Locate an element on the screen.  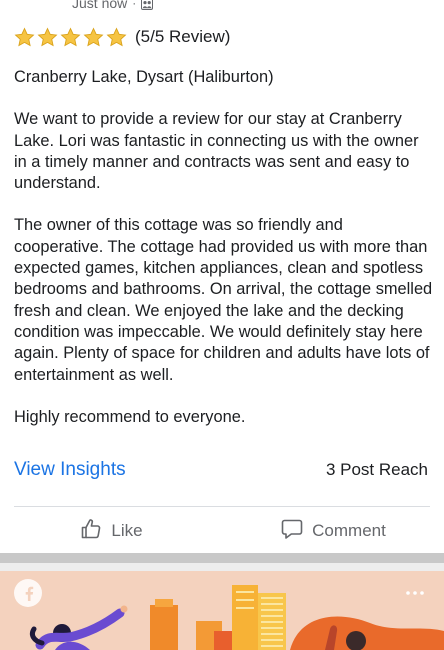
more-dots-icon is located at coordinates (415, 593).